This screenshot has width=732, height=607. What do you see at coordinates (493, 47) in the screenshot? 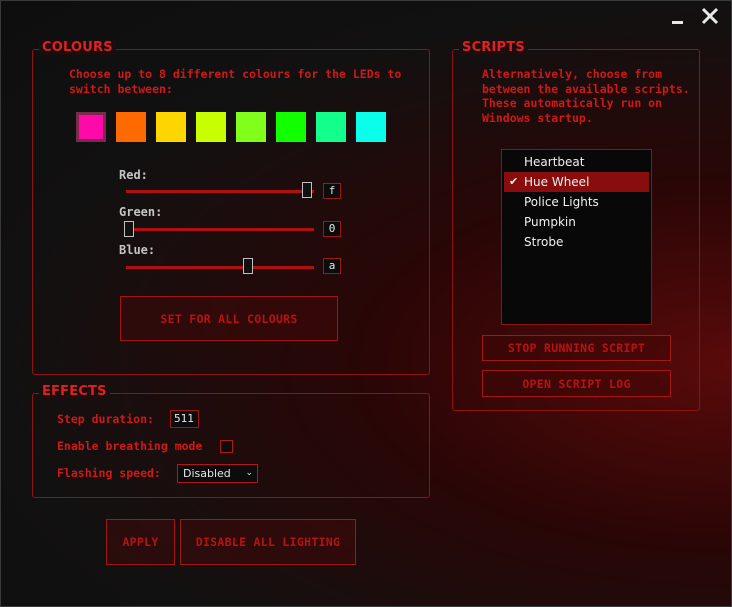
I see `scripts-legend: SCRIPTS` at bounding box center [493, 47].